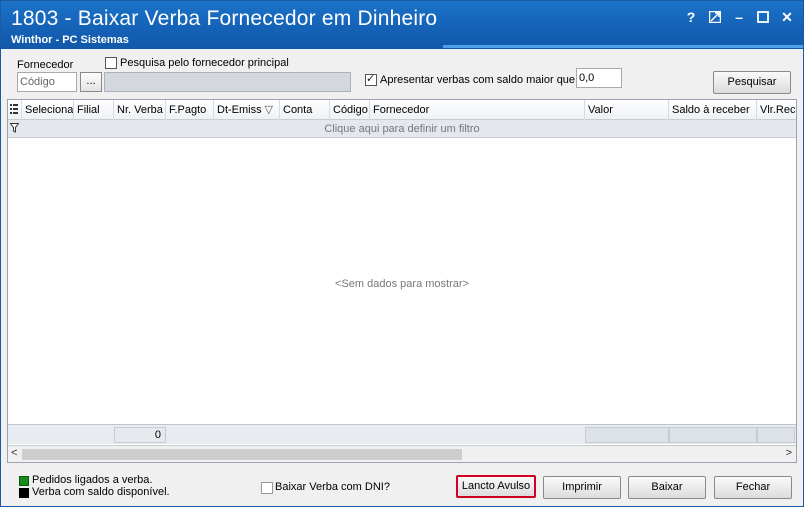 This screenshot has width=804, height=507. What do you see at coordinates (776, 110) in the screenshot?
I see `column-vlr-recebido: Vlr.Recebido` at bounding box center [776, 110].